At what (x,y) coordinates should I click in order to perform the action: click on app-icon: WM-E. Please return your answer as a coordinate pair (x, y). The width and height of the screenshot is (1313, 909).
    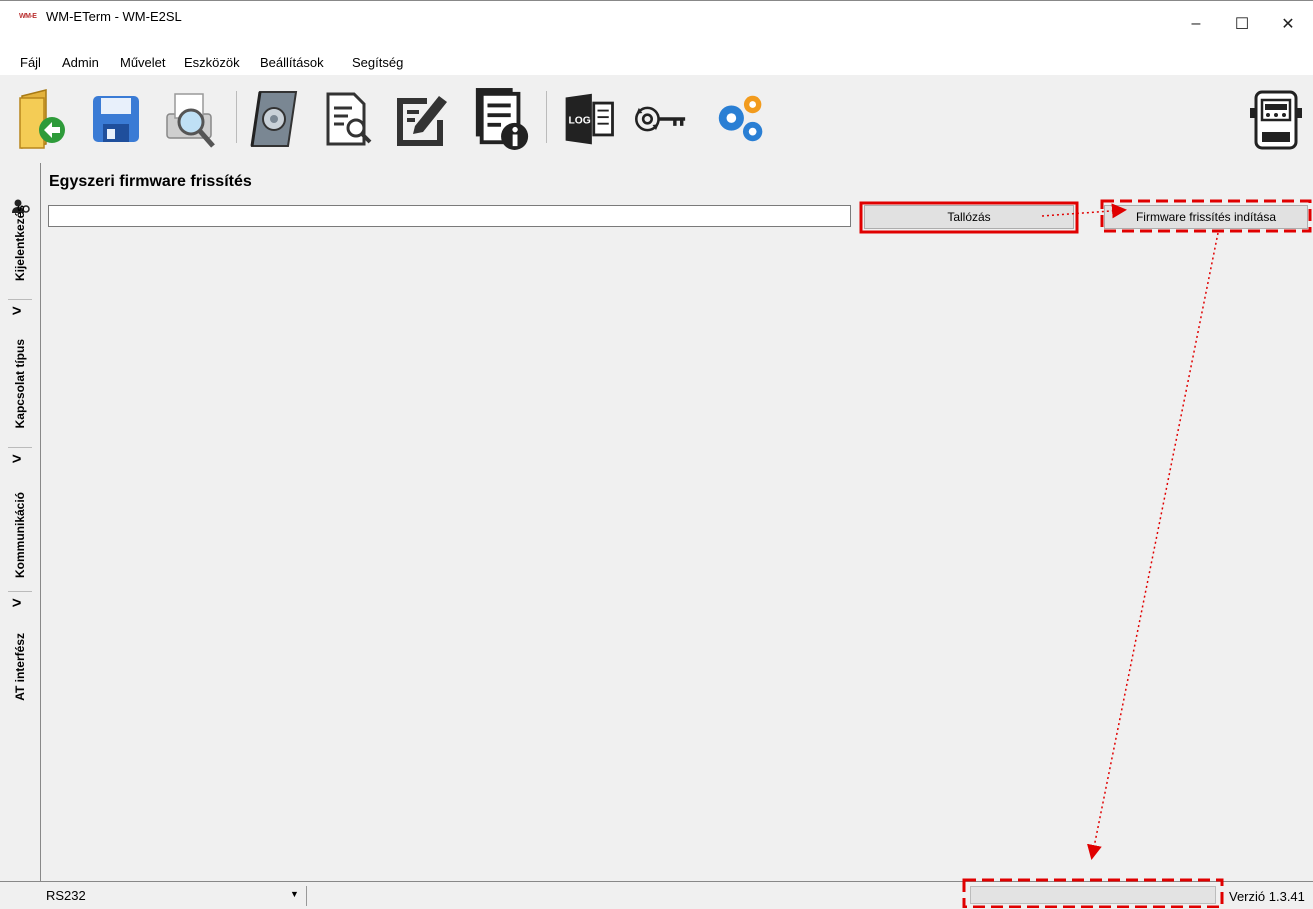
    Looking at the image, I should click on (28, 16).